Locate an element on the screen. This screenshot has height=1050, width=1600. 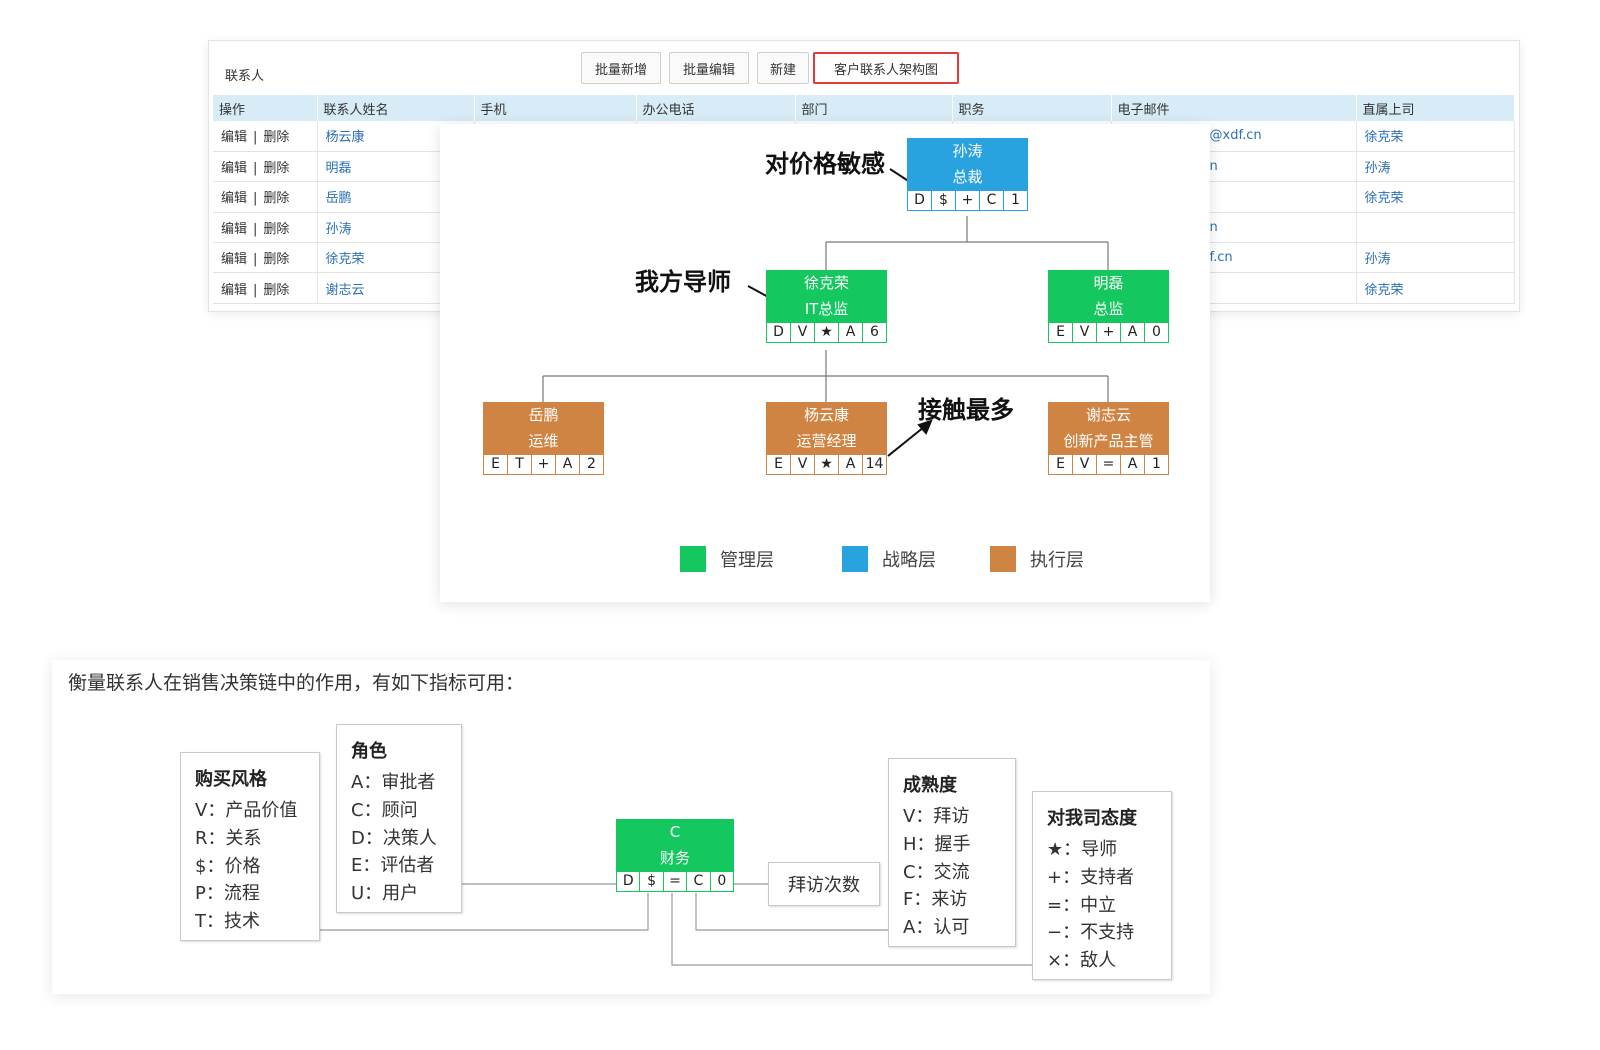
col-header-email: 电子邮件 is located at coordinates (1234, 108).